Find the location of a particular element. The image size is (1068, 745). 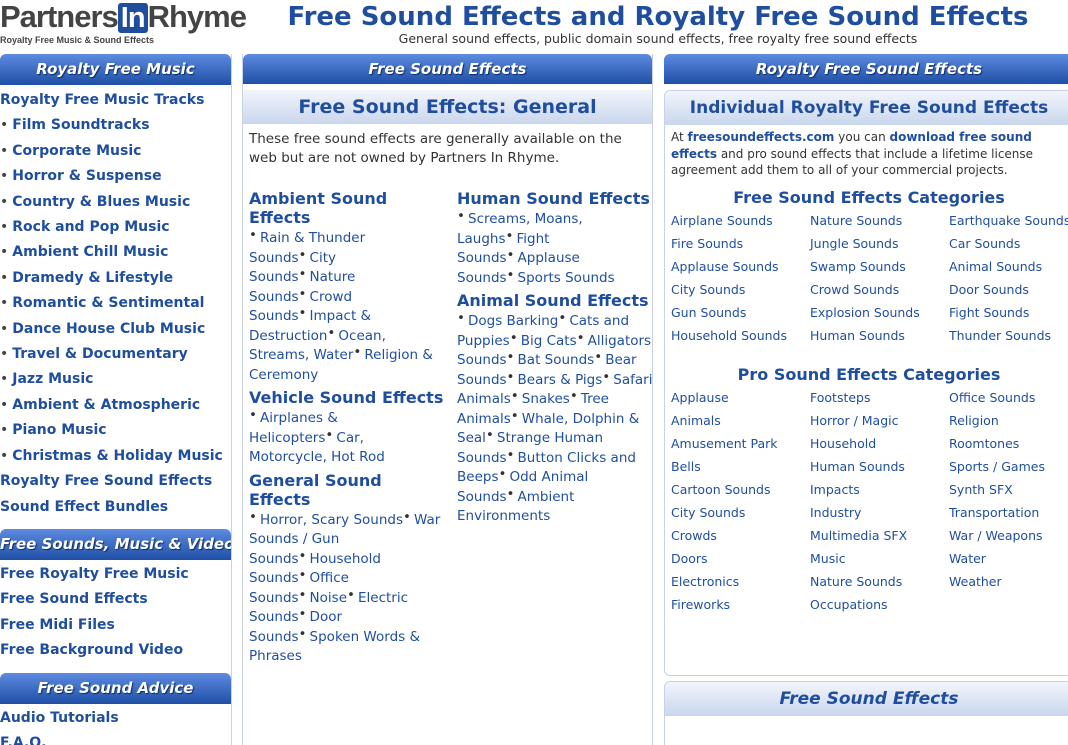

sound-category-link: Water is located at coordinates (1008, 558).